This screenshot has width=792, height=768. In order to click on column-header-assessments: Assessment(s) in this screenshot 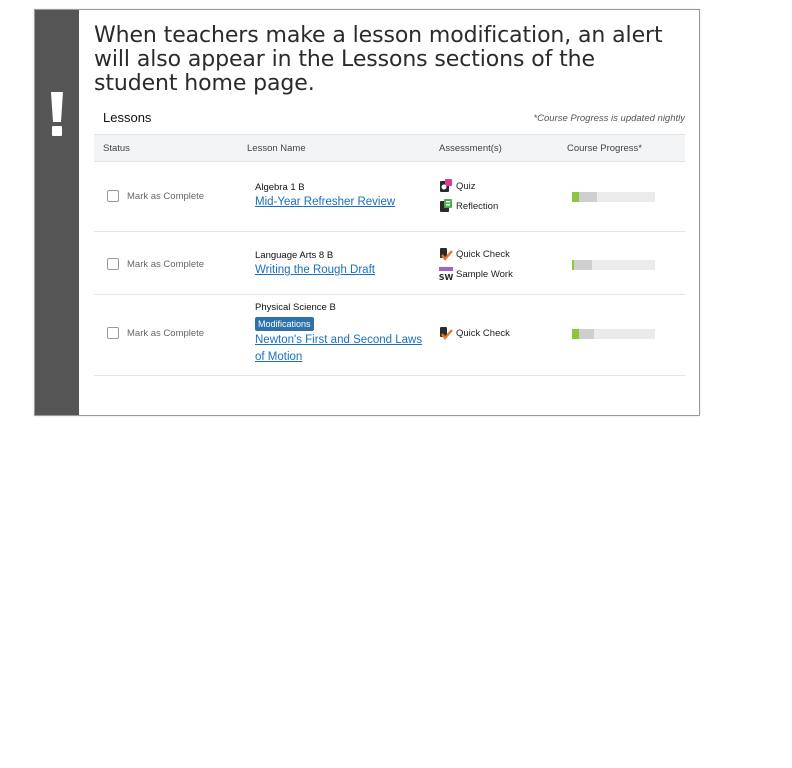, I will do `click(470, 148)`.